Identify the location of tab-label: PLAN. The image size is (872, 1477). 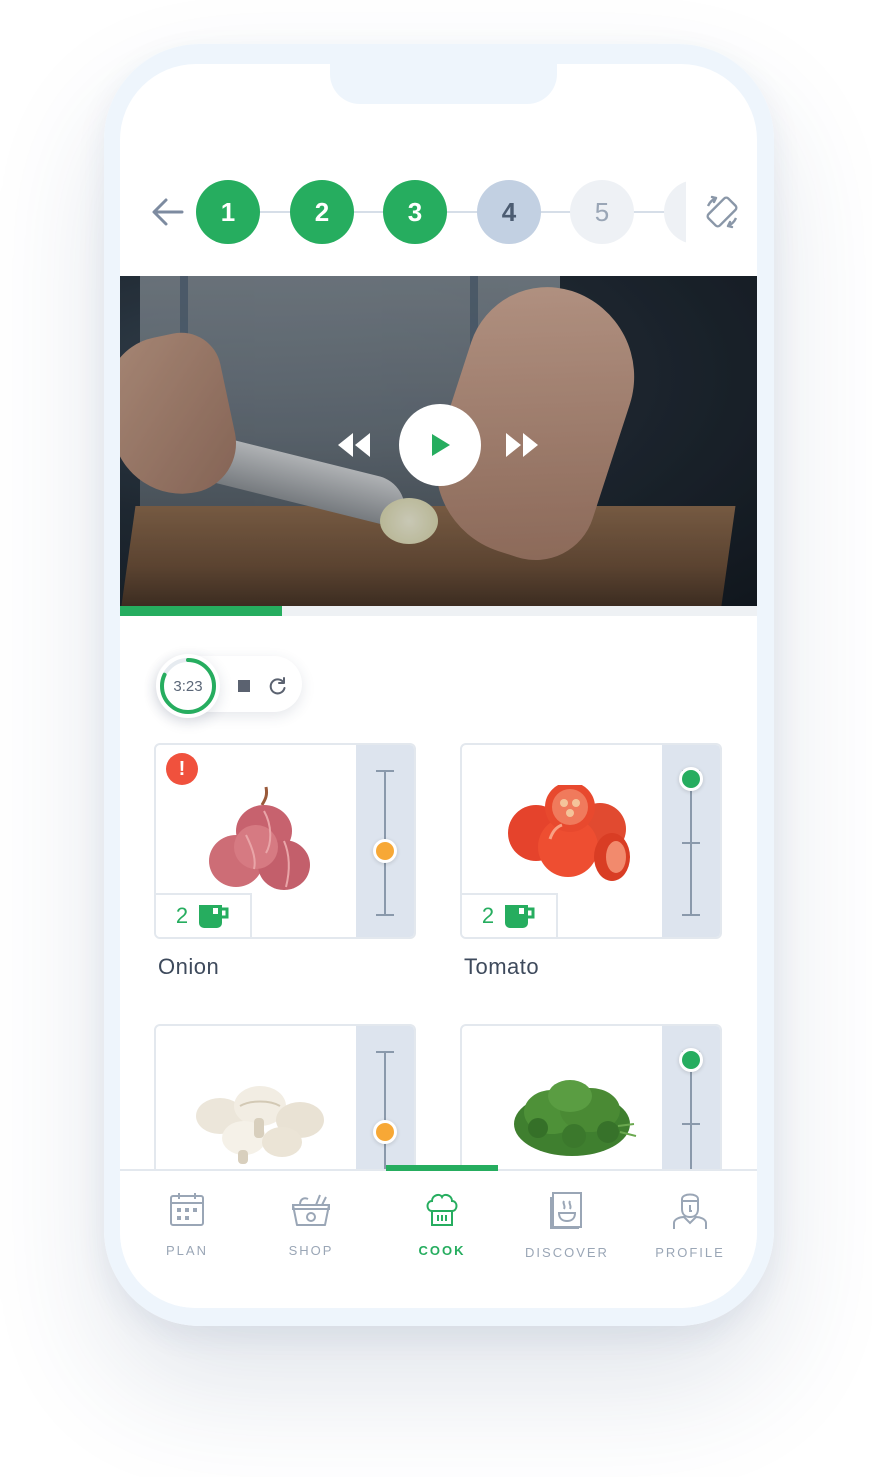
(187, 1250).